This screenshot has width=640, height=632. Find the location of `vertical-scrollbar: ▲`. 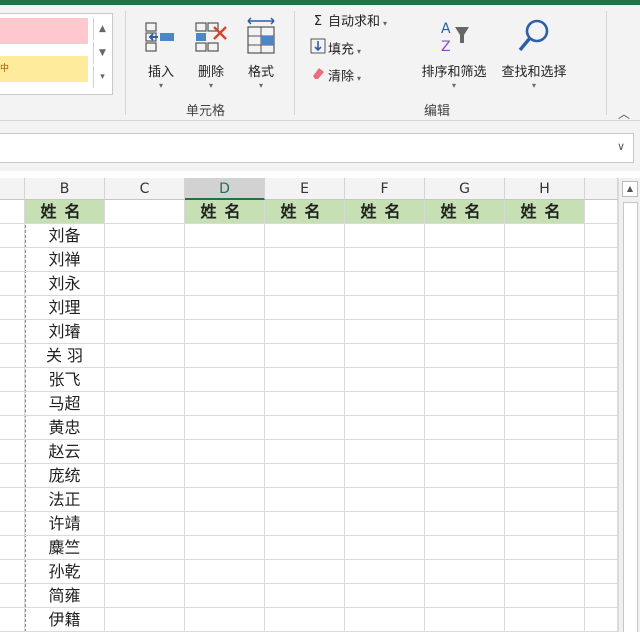

vertical-scrollbar: ▲ is located at coordinates (629, 405).